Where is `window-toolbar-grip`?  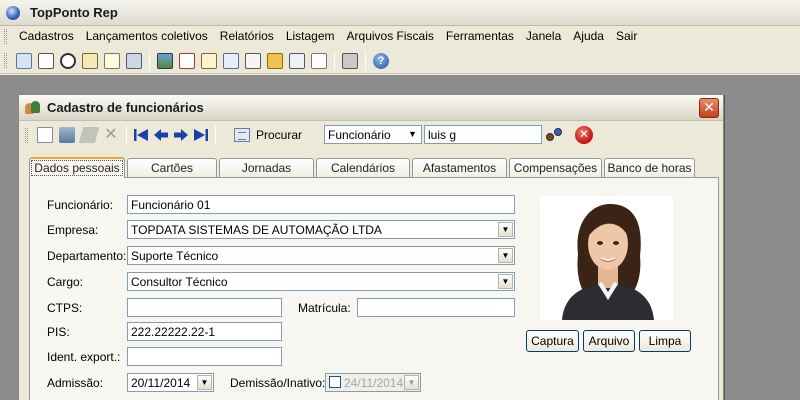
window-toolbar-grip is located at coordinates (26, 135).